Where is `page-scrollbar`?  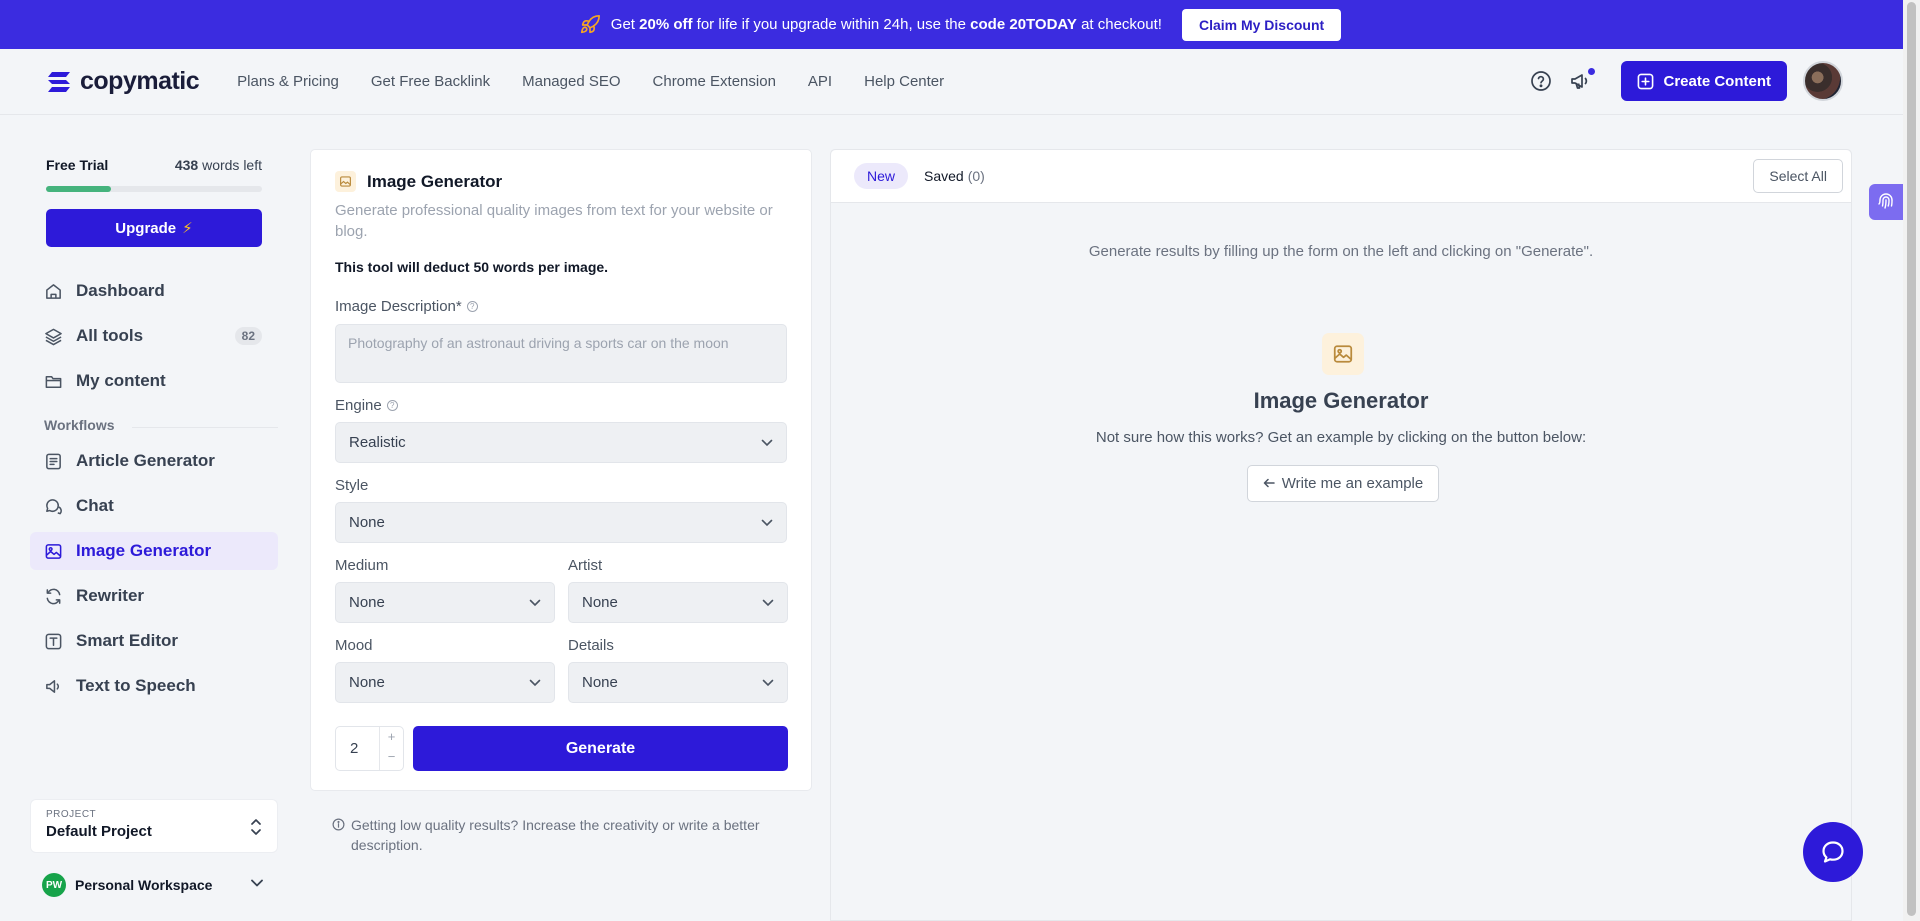 page-scrollbar is located at coordinates (1911, 460).